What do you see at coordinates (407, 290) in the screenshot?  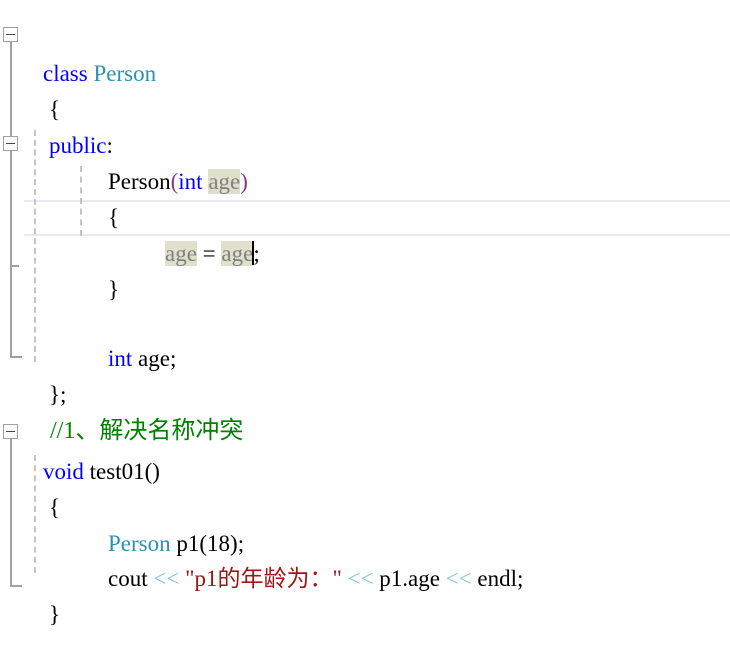 I see `code-line-empty` at bounding box center [407, 290].